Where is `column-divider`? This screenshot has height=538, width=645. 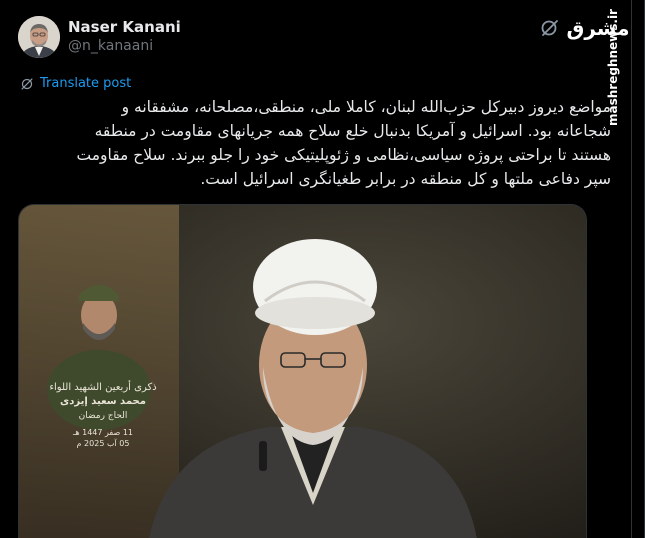 column-divider is located at coordinates (631, 269).